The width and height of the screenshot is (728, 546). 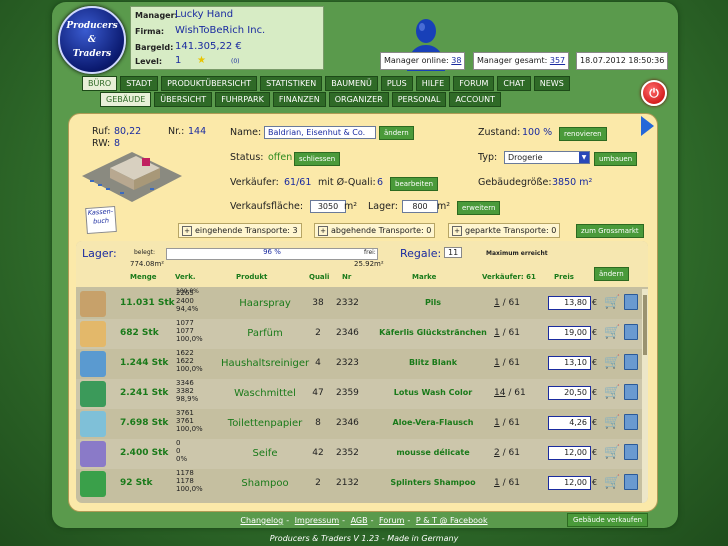 I want to click on verkaufsflaeche-field: 3050, so click(x=328, y=206).